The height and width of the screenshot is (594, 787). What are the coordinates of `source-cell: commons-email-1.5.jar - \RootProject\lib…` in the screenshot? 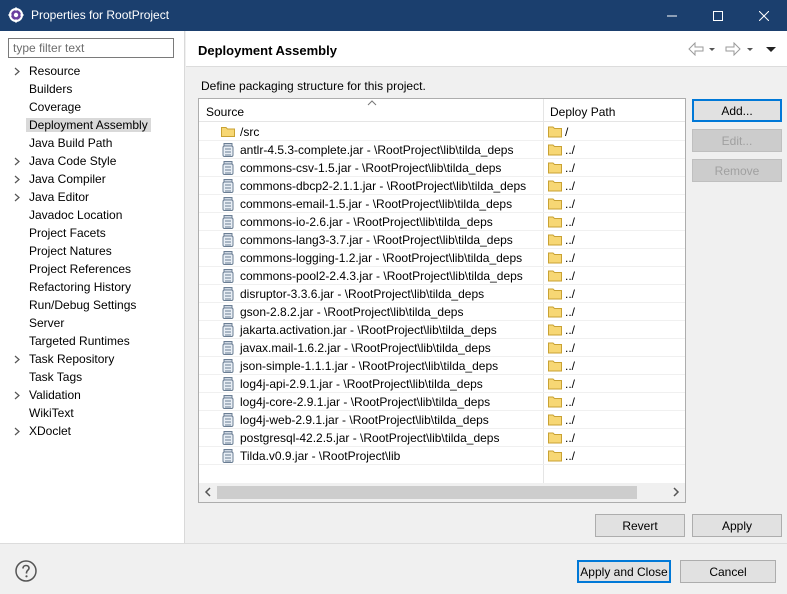 It's located at (376, 204).